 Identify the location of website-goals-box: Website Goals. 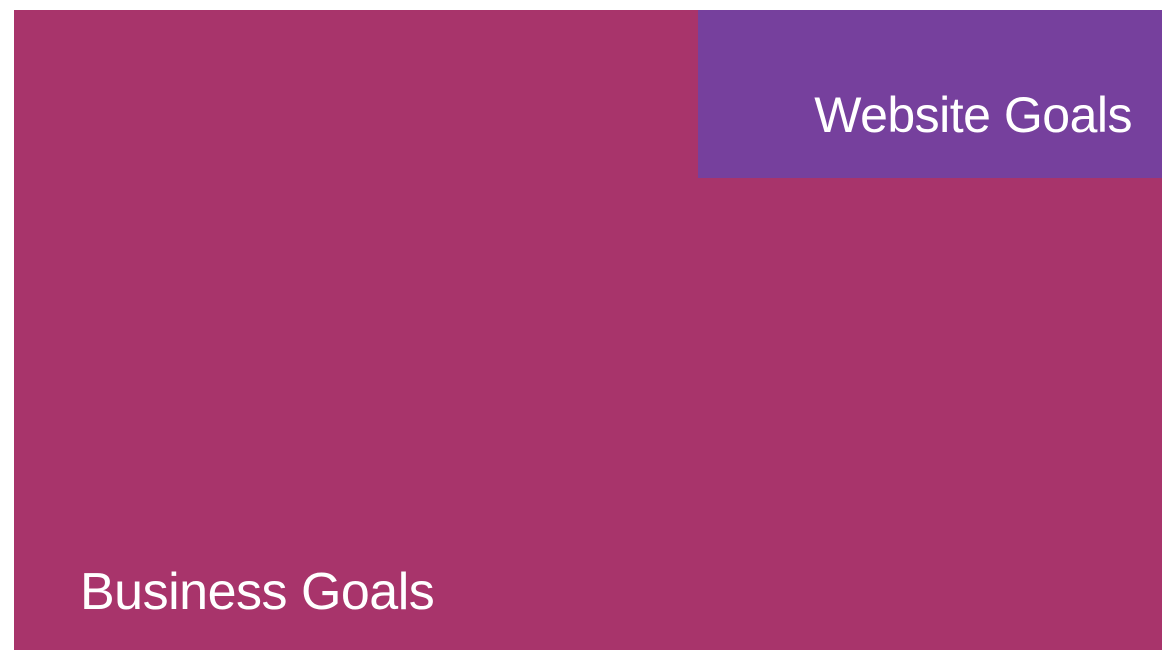
(930, 94).